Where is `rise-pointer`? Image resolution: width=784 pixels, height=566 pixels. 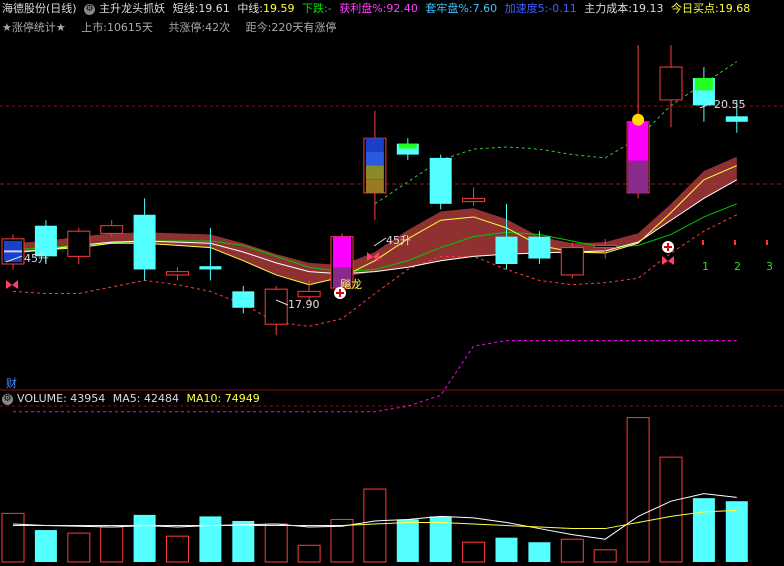 rise-pointer is located at coordinates (380, 242).